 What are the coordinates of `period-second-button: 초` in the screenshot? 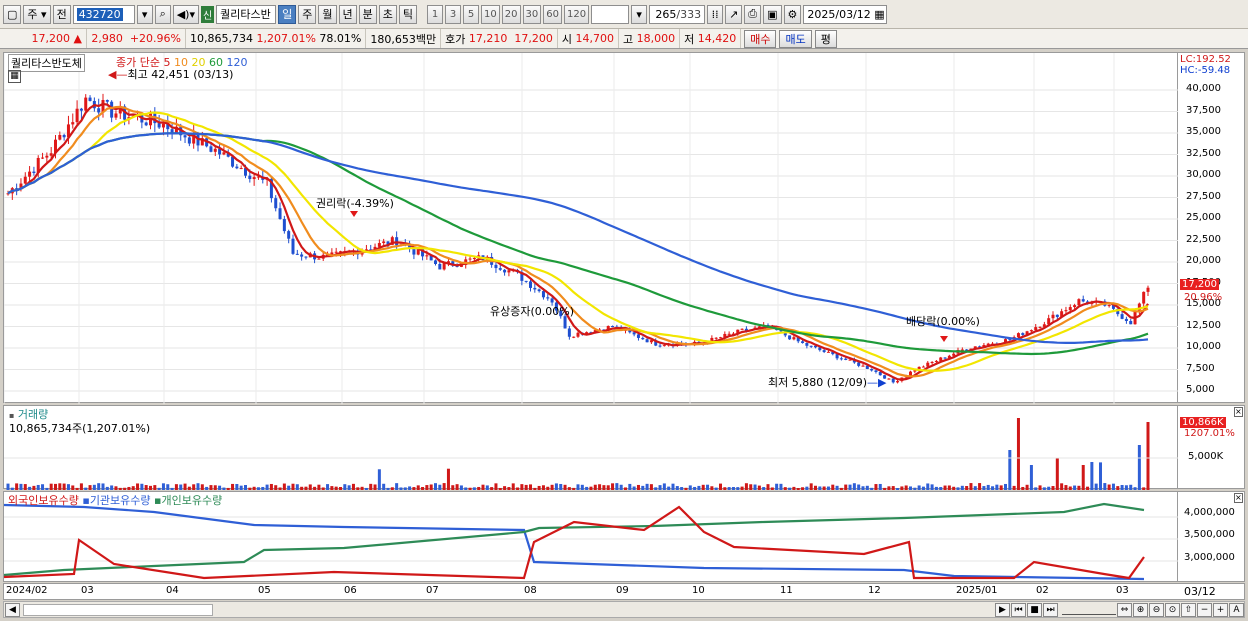 It's located at (387, 14).